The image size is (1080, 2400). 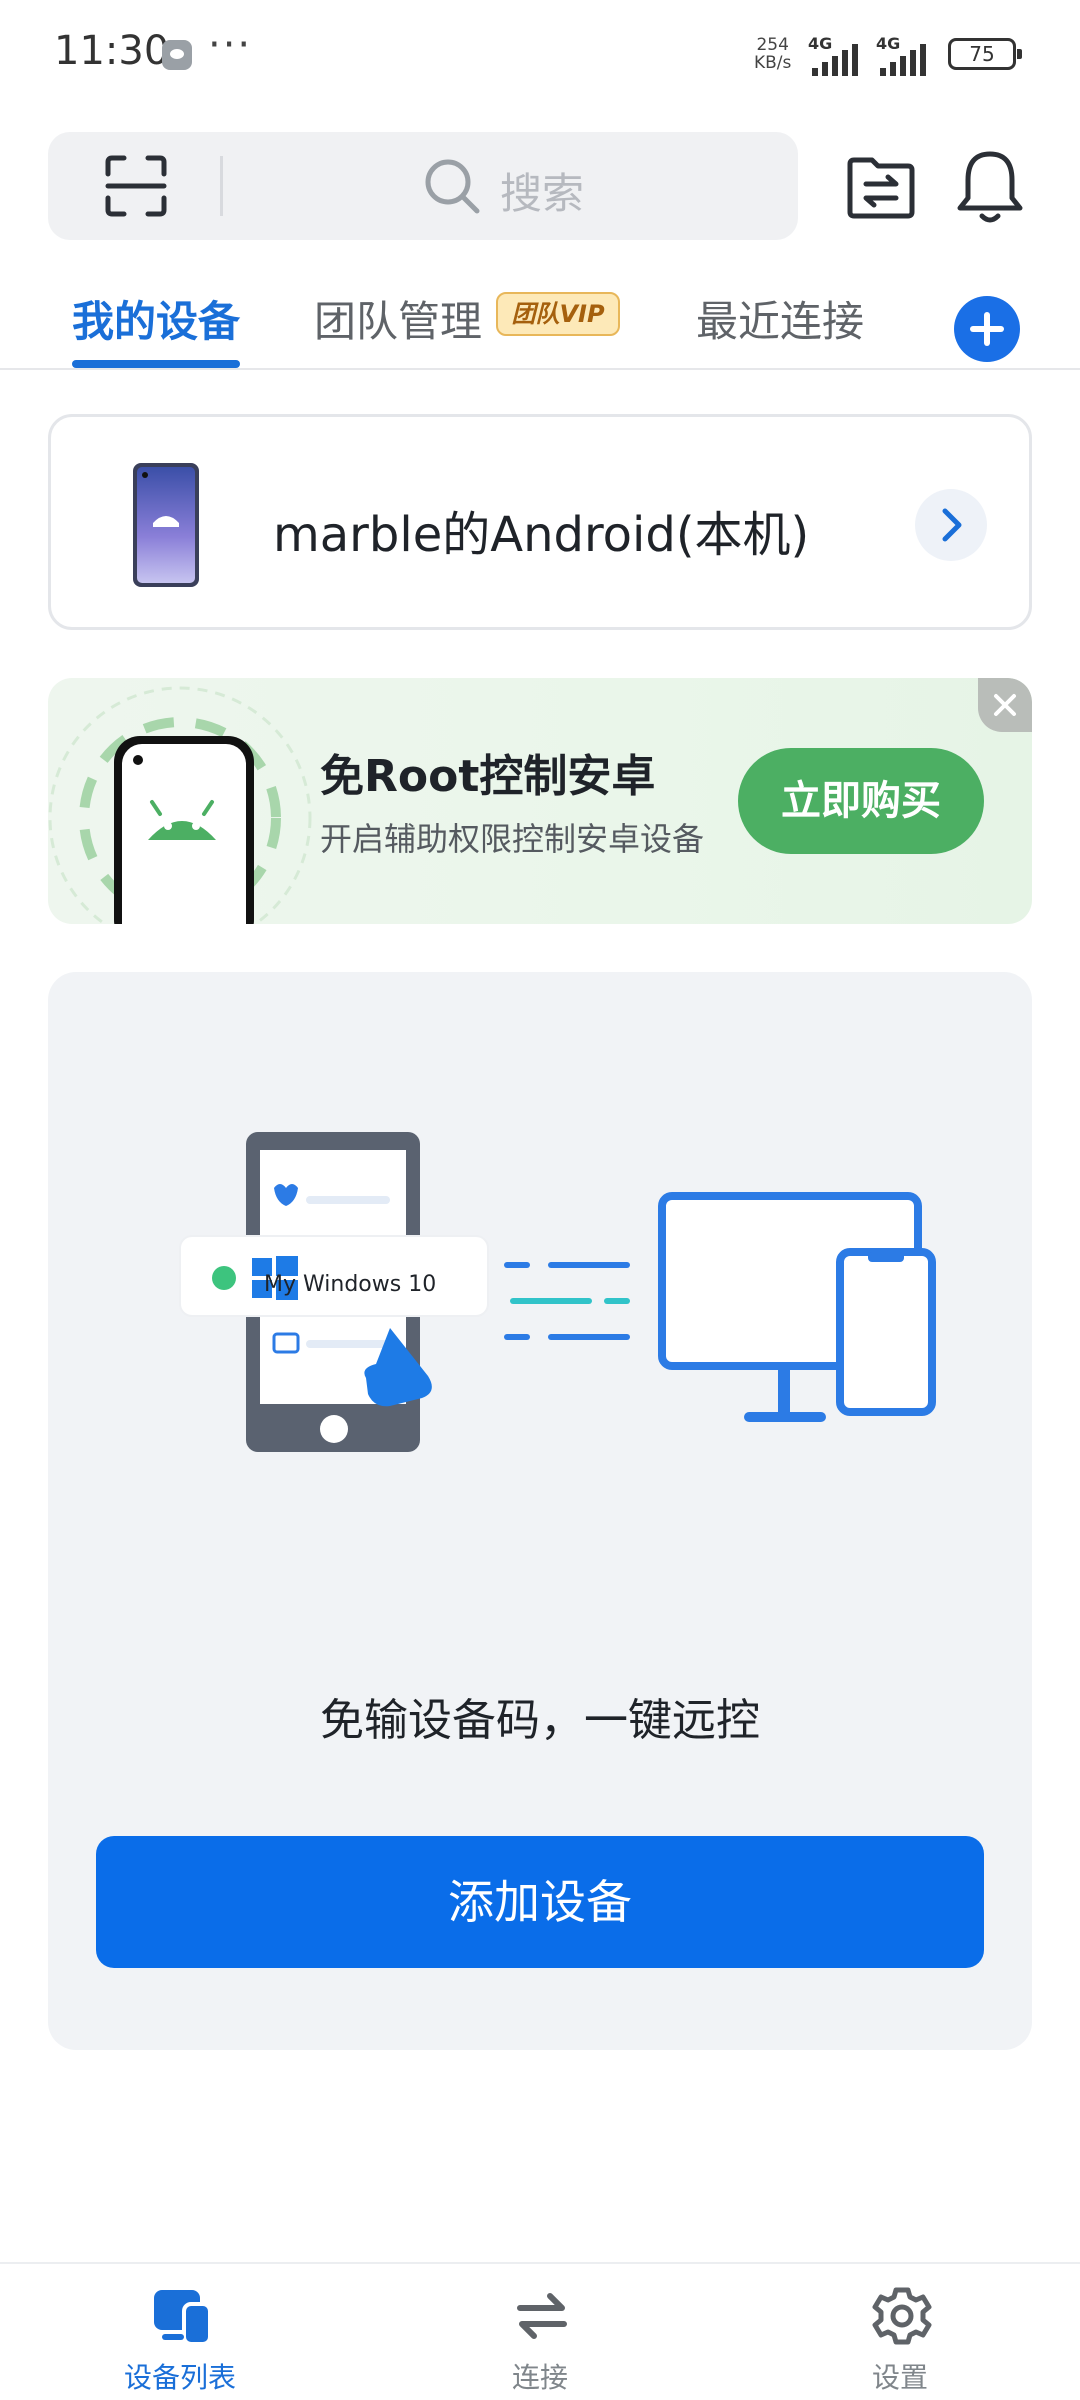 I want to click on gear-icon, so click(x=902, y=2316).